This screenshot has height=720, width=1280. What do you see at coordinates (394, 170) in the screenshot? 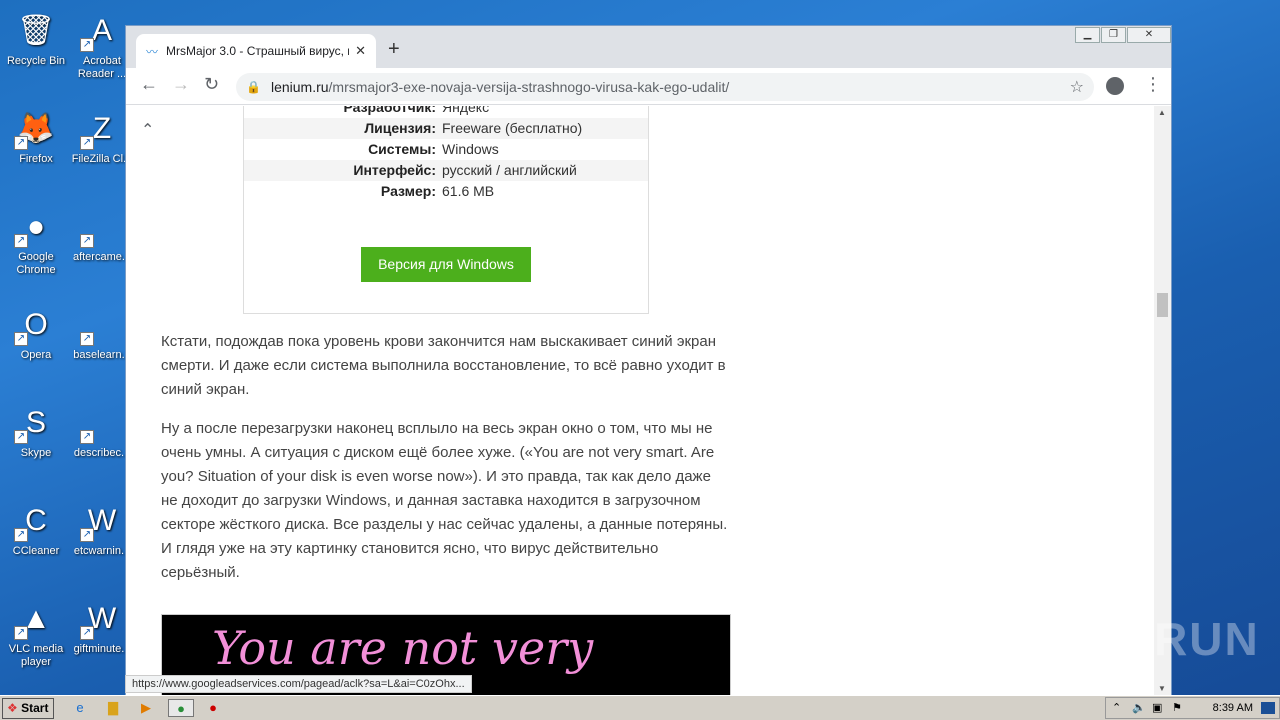
I see `info-key: Интерфейс:` at bounding box center [394, 170].